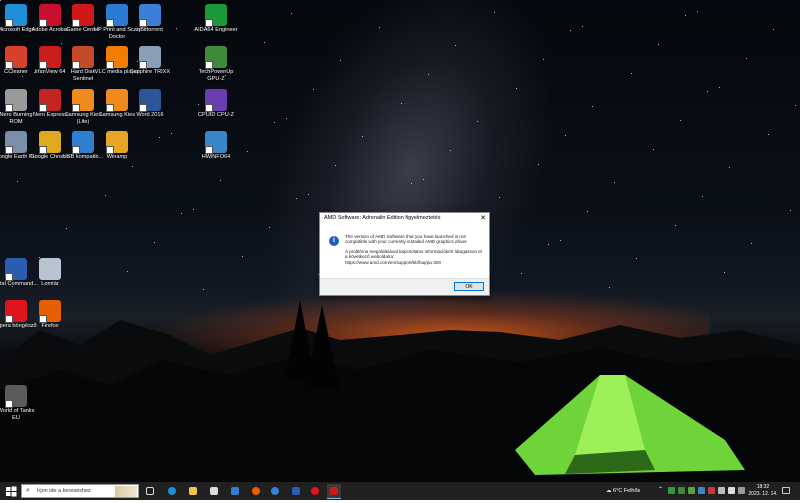  I want to click on taskbar-qbittorrent-icon, so click(275, 491).